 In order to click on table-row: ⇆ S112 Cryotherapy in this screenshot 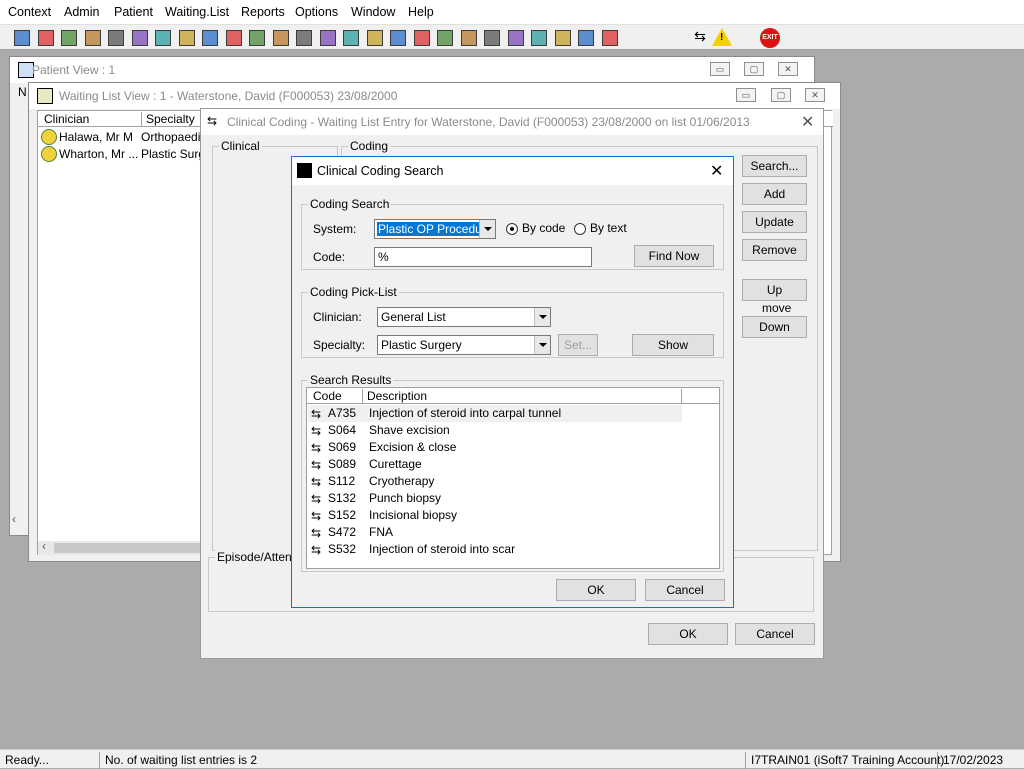, I will do `click(495, 481)`.